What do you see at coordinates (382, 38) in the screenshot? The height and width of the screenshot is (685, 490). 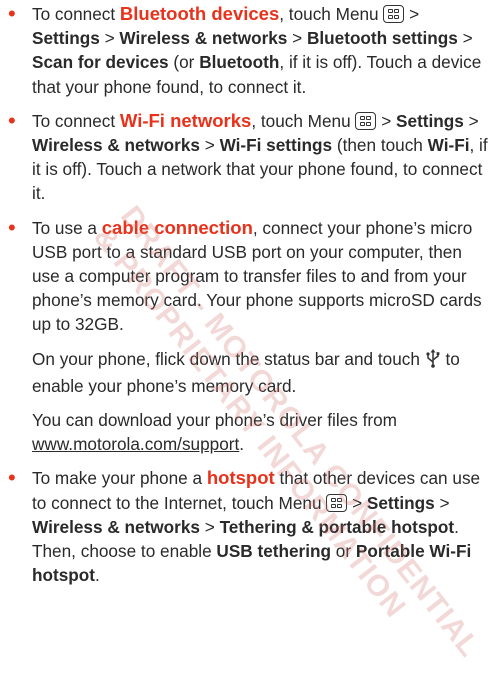 I see `bluetooth-settings-label: Bluetooth settings` at bounding box center [382, 38].